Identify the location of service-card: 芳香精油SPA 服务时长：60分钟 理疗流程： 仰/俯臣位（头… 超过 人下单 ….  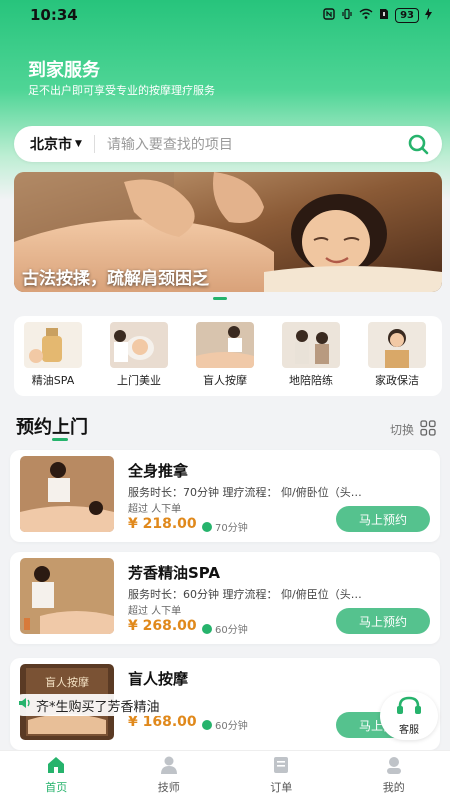
(225, 598).